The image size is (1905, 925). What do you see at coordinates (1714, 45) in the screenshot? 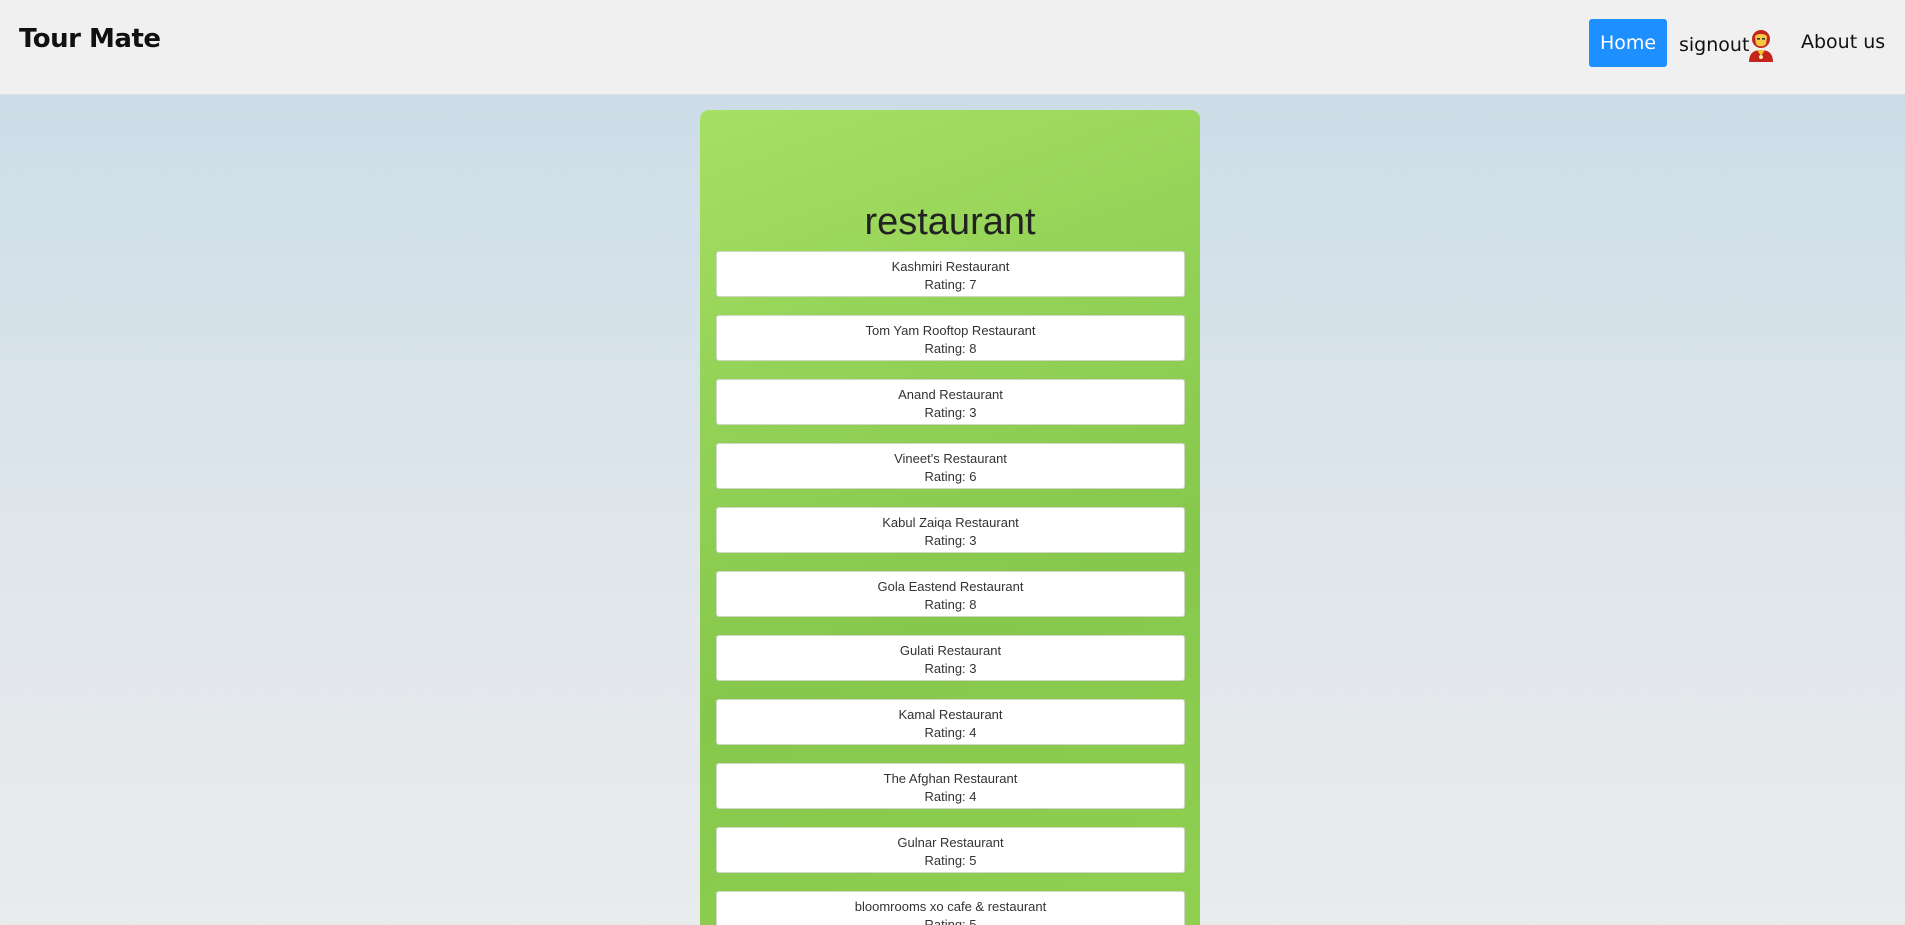
I see `nav-signout-link: signout` at bounding box center [1714, 45].